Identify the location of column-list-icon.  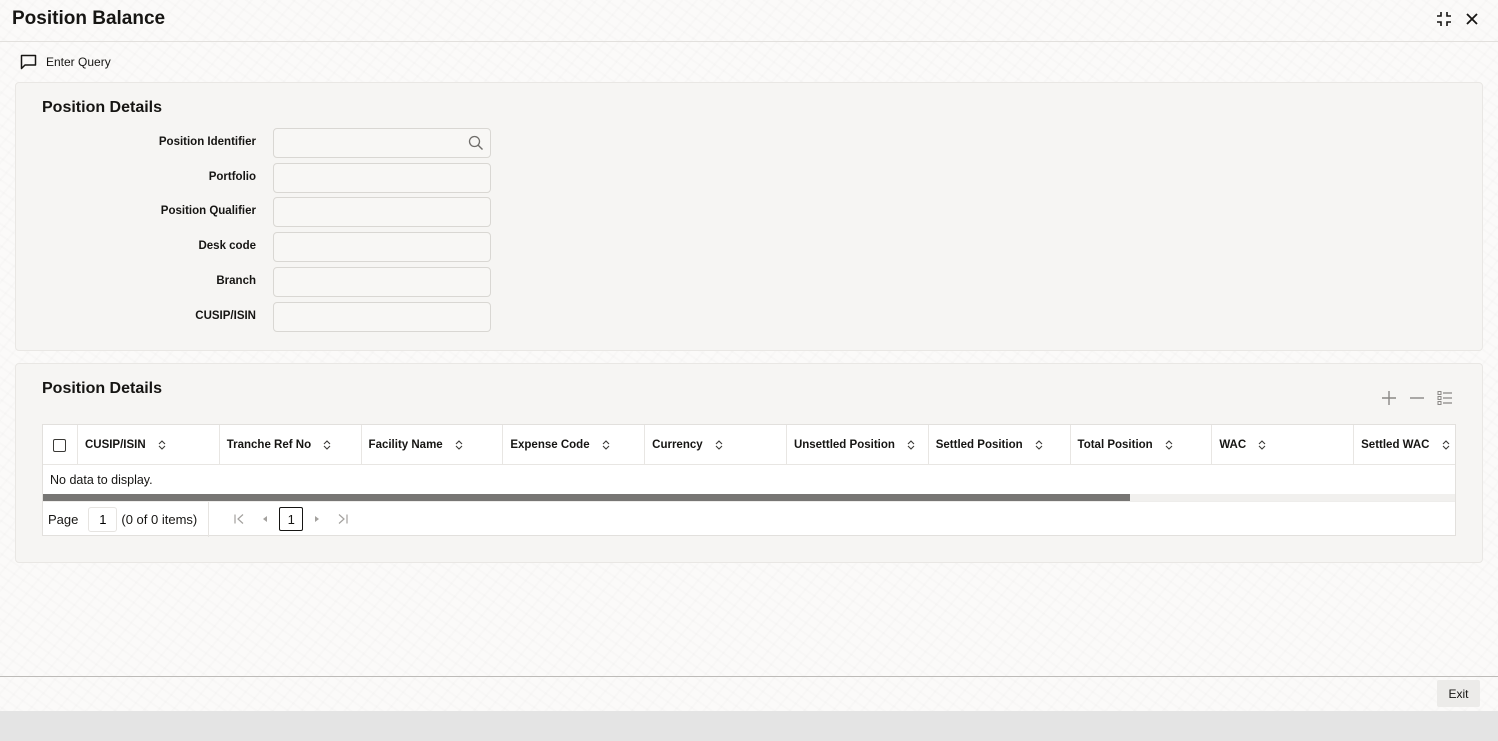
(1444, 398).